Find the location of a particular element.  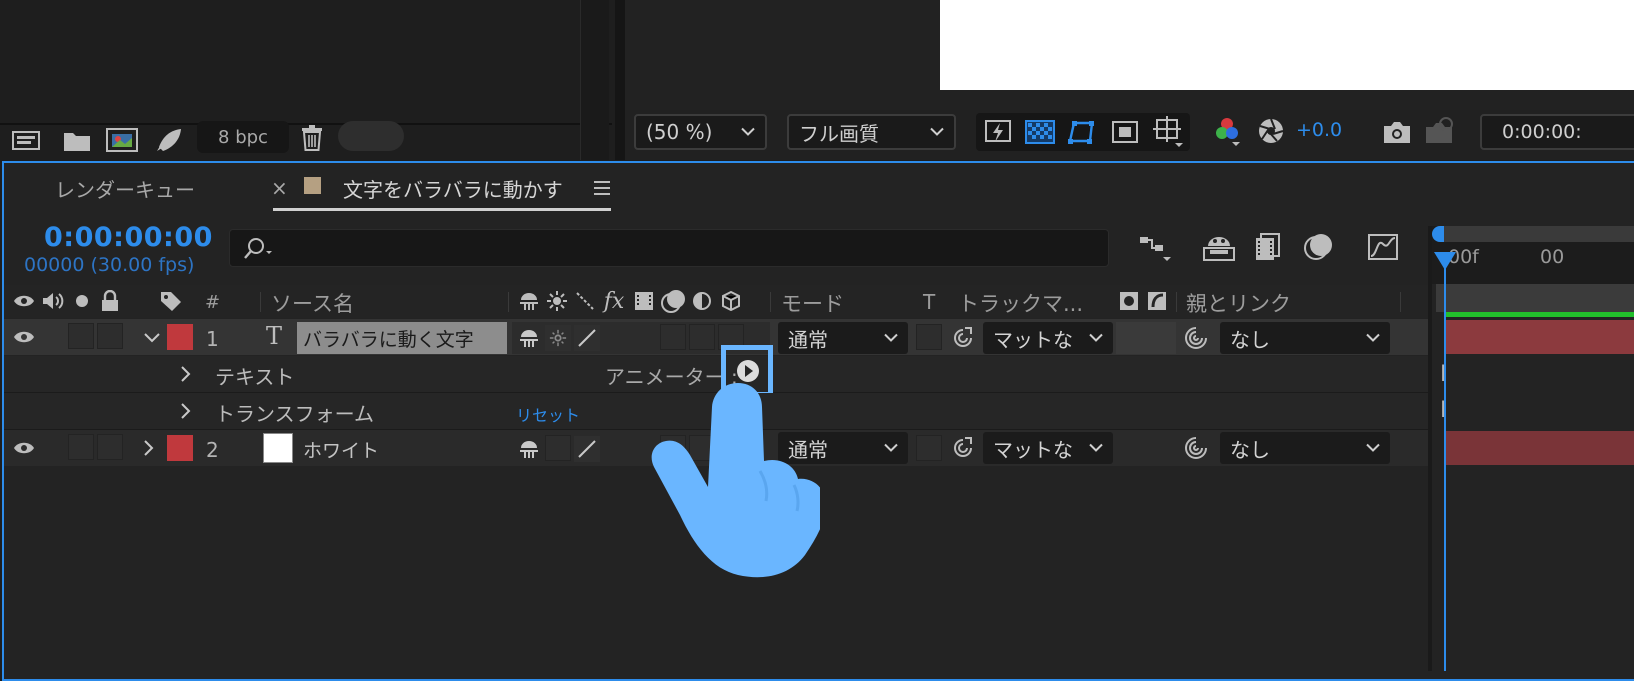

project-scroll-thumb is located at coordinates (371, 136).